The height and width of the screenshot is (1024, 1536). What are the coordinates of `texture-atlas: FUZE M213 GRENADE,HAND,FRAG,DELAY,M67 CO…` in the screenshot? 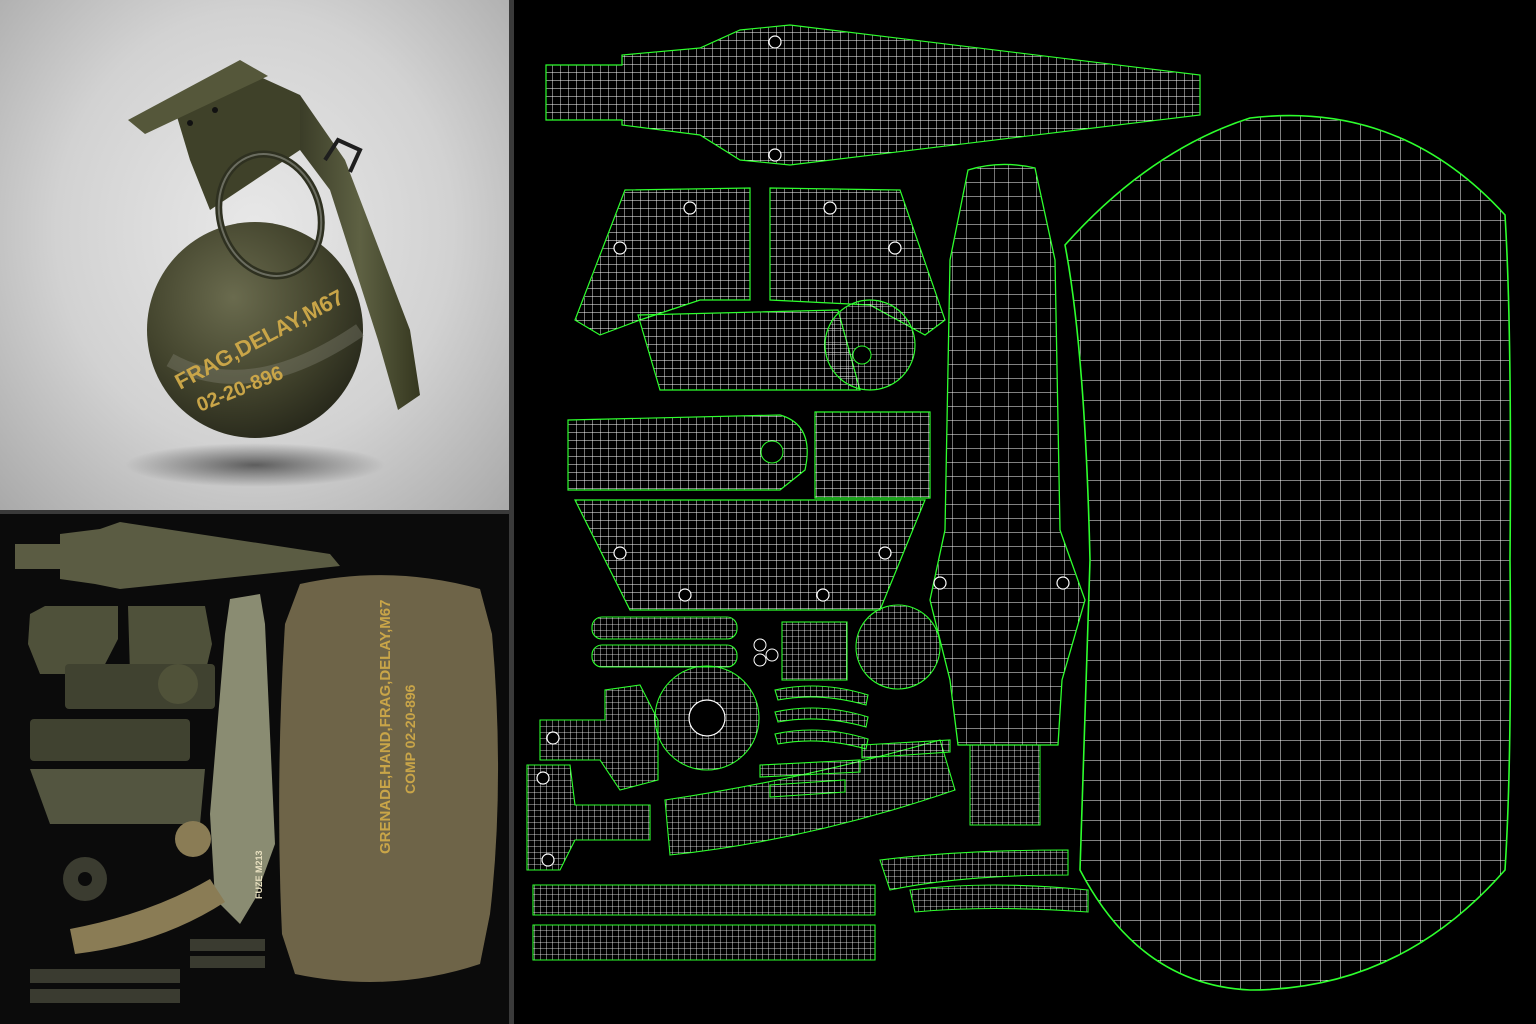 It's located at (257, 762).